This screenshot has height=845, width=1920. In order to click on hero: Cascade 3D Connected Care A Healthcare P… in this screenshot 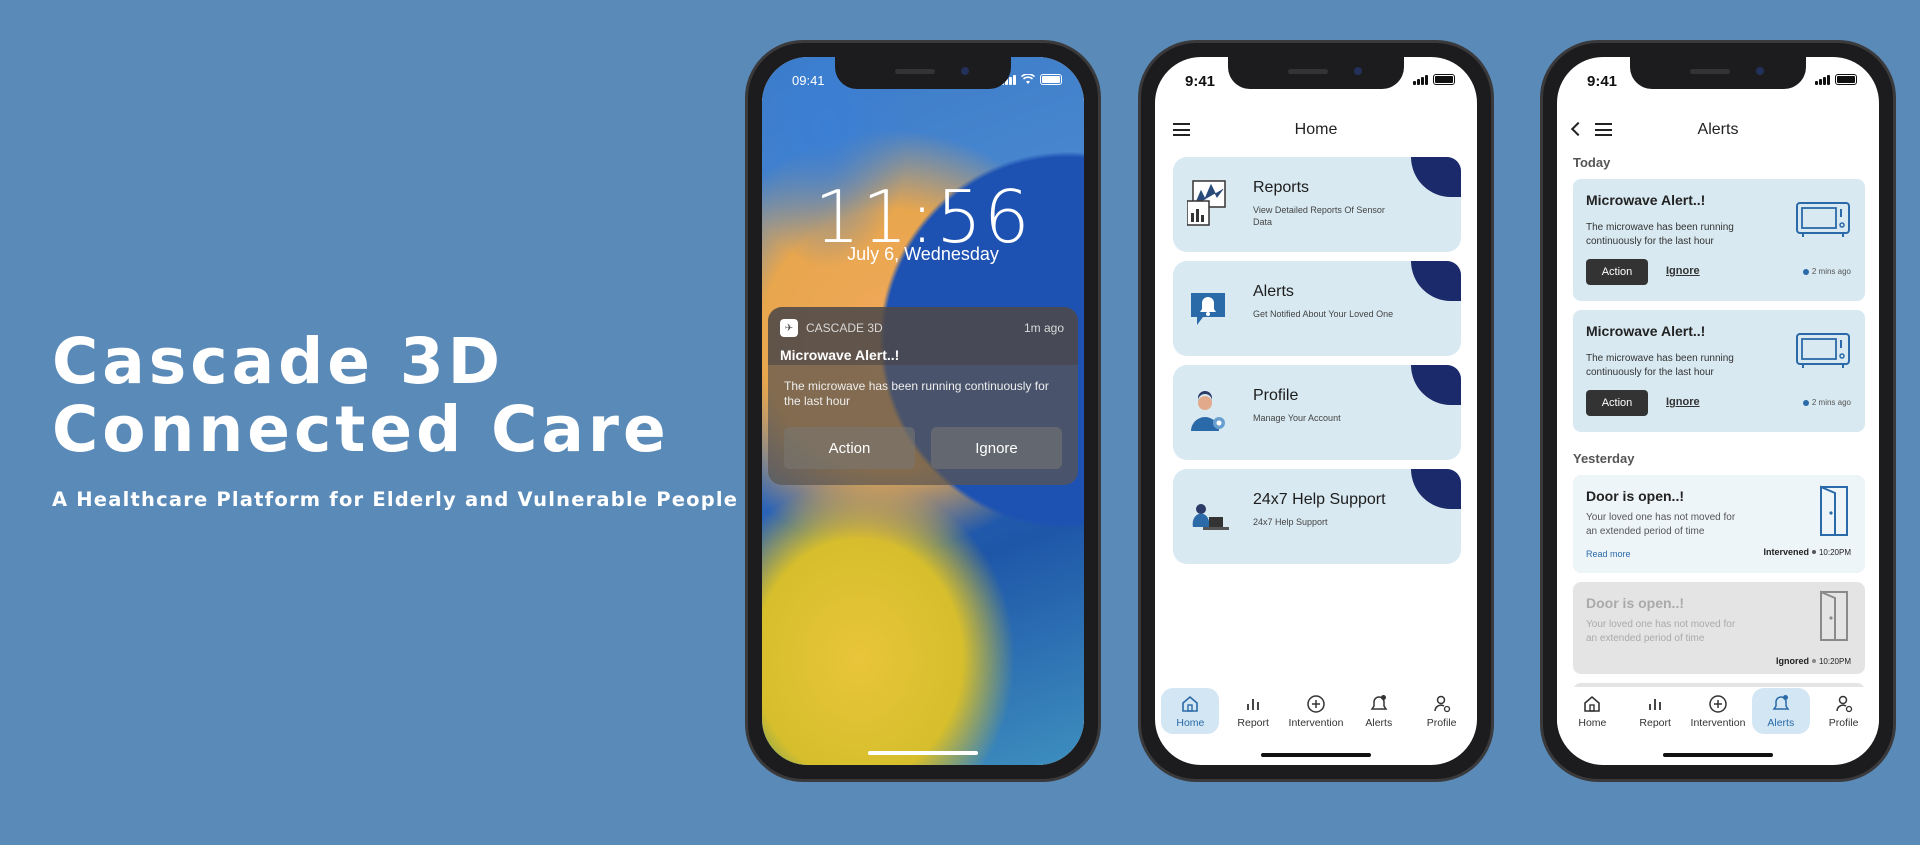, I will do `click(395, 420)`.